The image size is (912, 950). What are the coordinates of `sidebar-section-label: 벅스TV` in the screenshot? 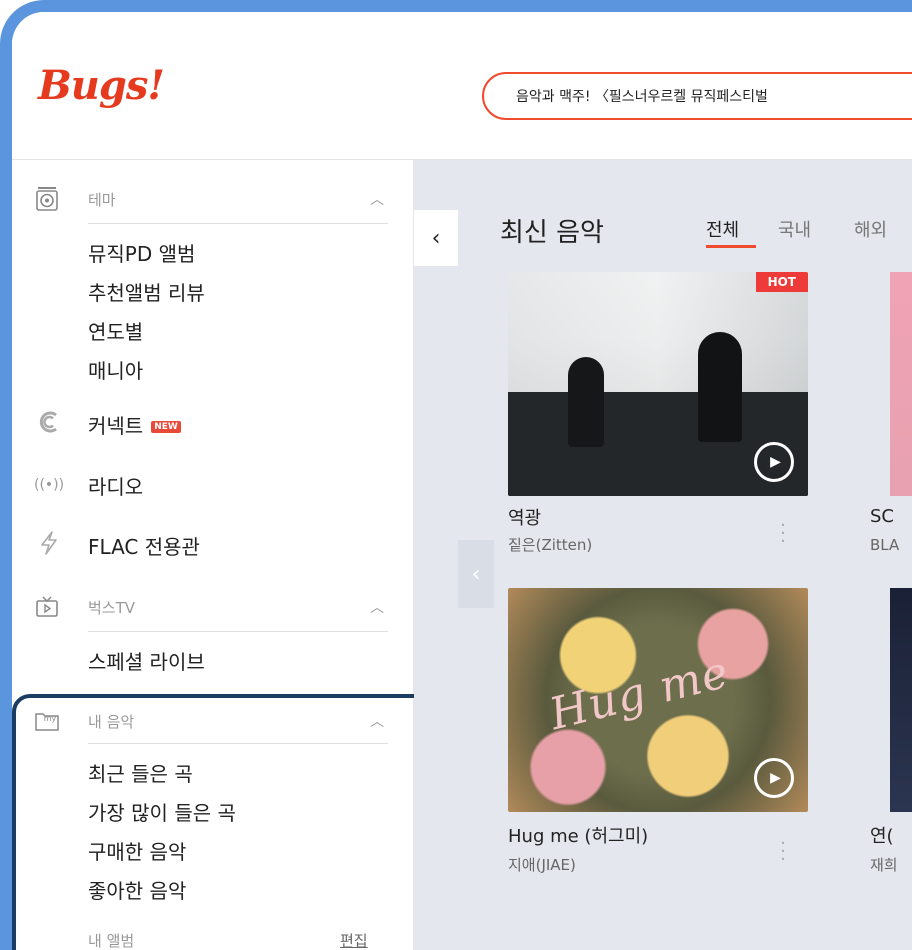 It's located at (112, 607).